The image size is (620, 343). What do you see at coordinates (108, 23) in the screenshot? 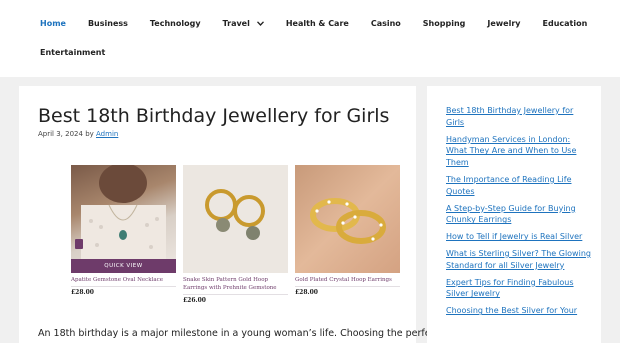
I see `nav-item-business: Business` at bounding box center [108, 23].